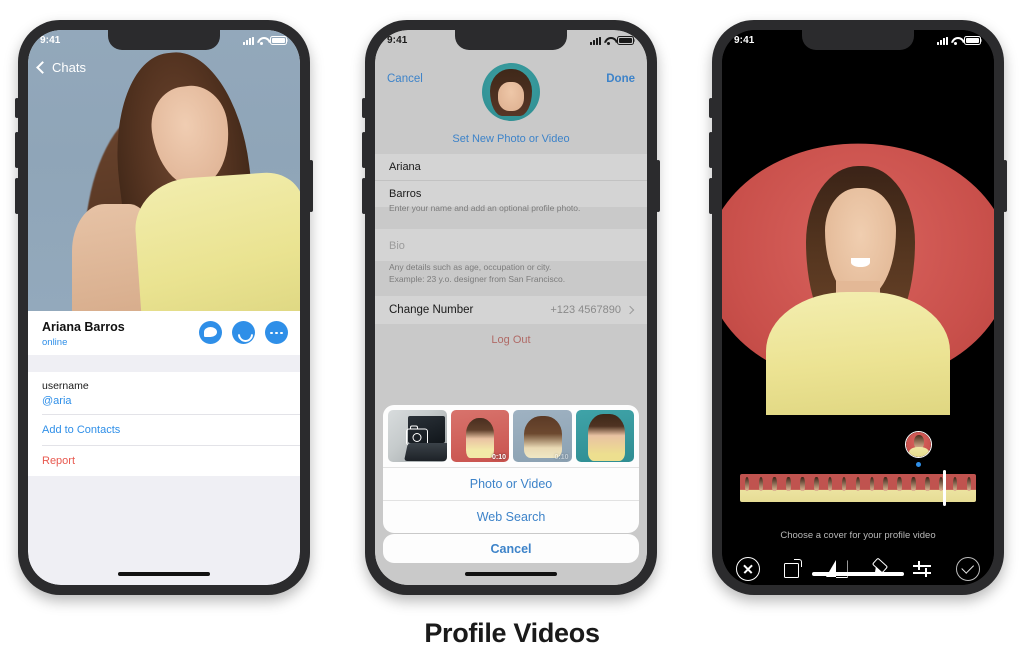 This screenshot has height=666, width=1024. I want to click on cancel-label: Cancel, so click(511, 548).